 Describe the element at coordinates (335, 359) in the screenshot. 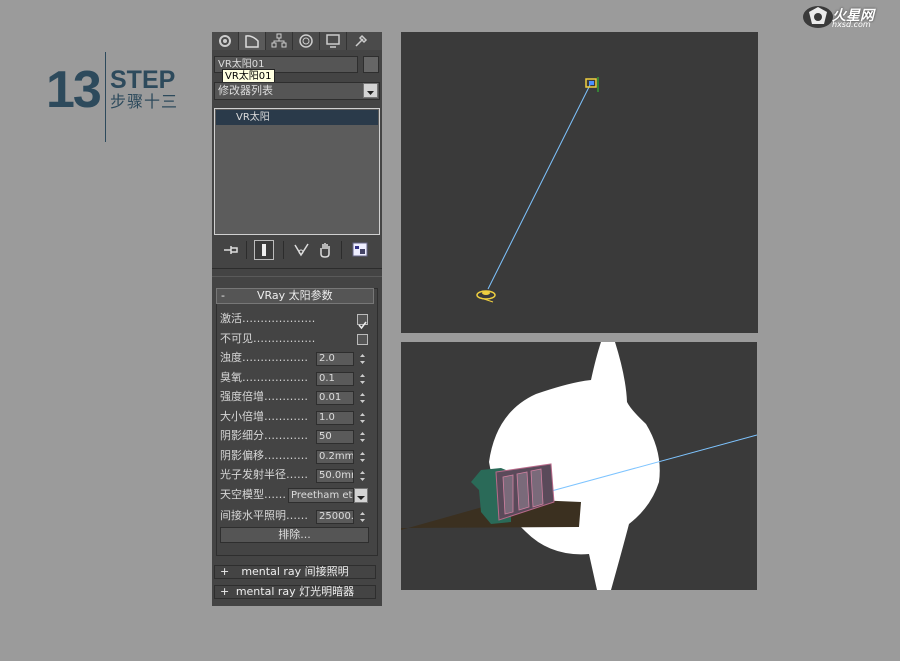

I see `turbidity-field: 2.0` at that location.